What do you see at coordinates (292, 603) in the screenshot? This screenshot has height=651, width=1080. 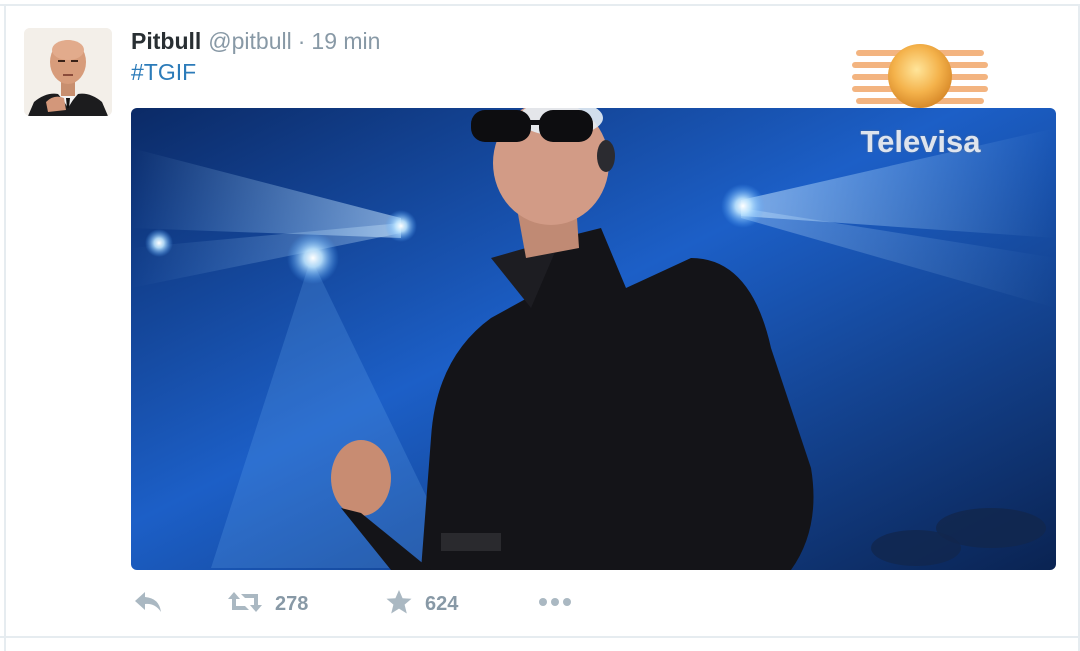 I see `retweet-count: 278` at bounding box center [292, 603].